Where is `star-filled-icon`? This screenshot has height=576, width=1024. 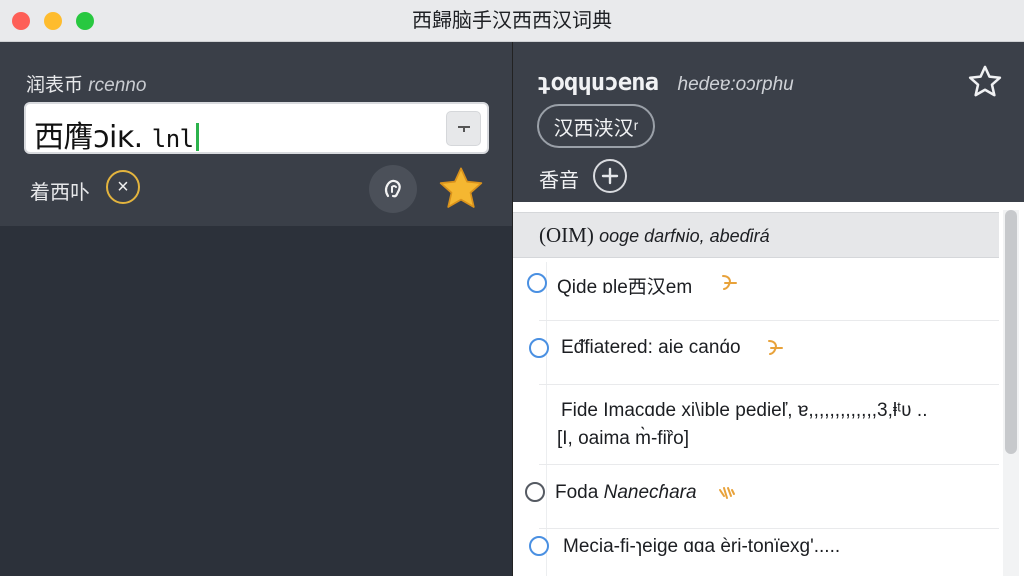 star-filled-icon is located at coordinates (461, 187).